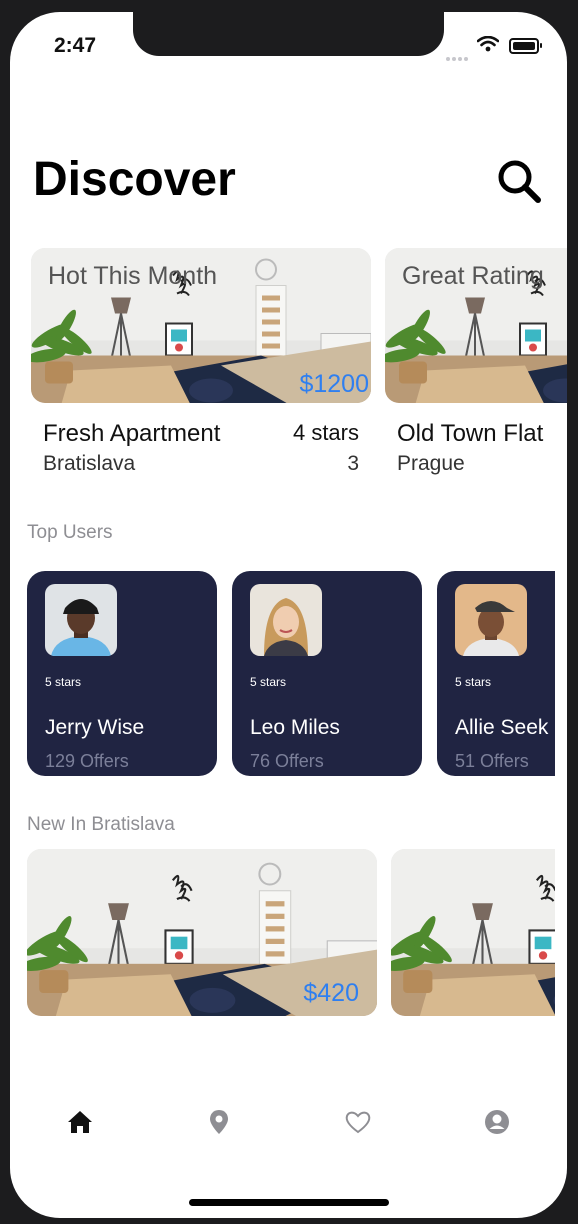 This screenshot has height=1224, width=578. Describe the element at coordinates (476, 325) in the screenshot. I see `listing-photo: Great Rating` at that location.